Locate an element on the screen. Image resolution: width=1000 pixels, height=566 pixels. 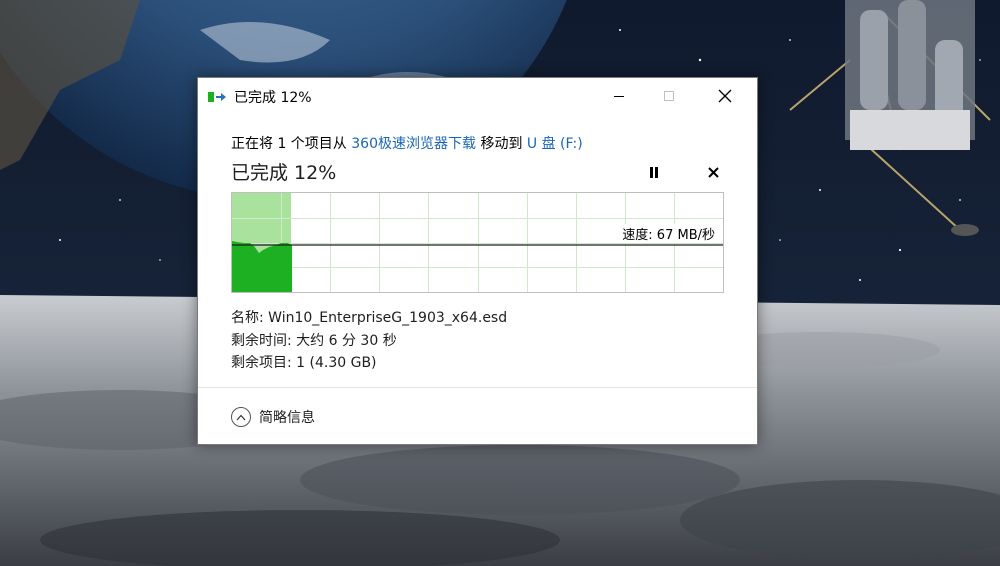
chevron-up-circle is located at coordinates (241, 417).